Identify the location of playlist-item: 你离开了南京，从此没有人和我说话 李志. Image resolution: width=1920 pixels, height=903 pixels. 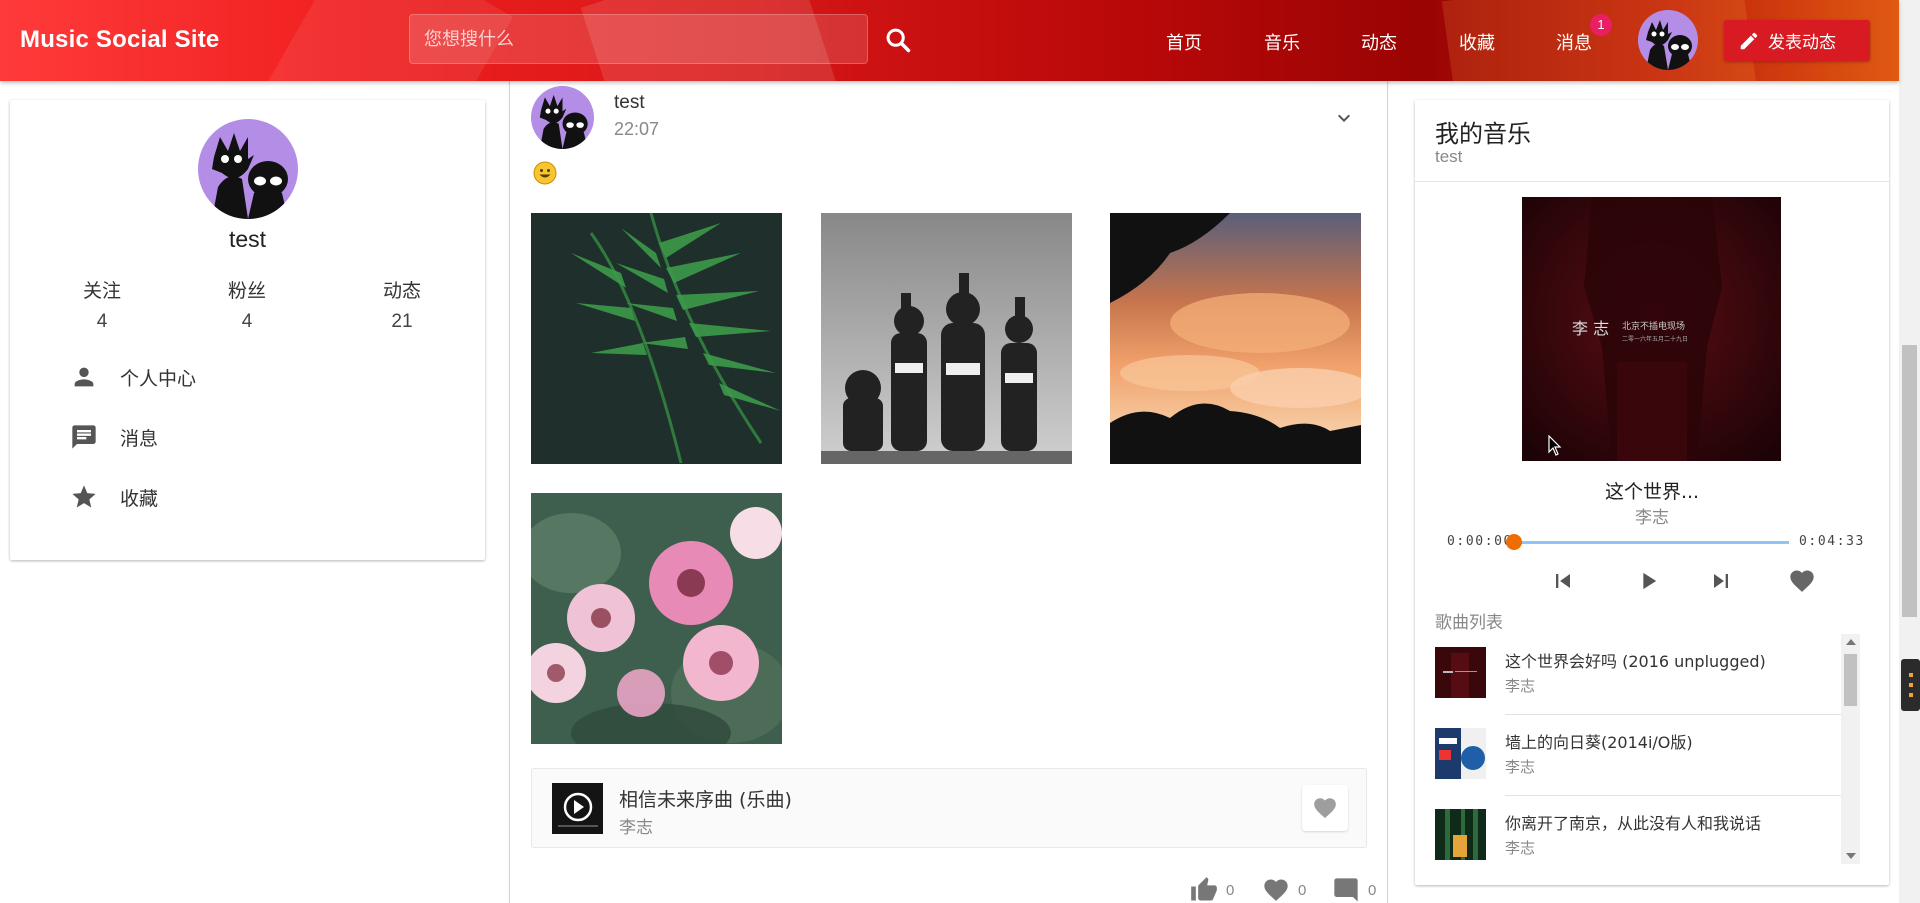
(1640, 832).